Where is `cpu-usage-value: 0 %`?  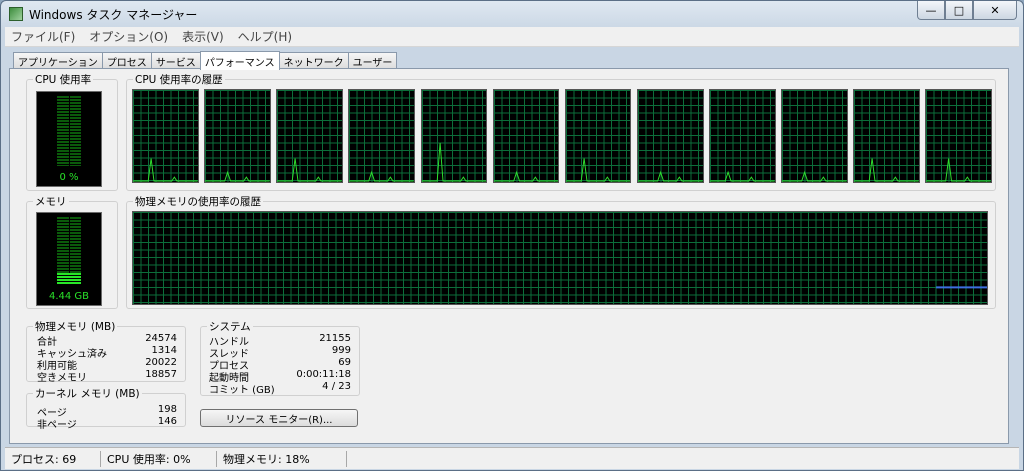
cpu-usage-value: 0 % is located at coordinates (69, 177).